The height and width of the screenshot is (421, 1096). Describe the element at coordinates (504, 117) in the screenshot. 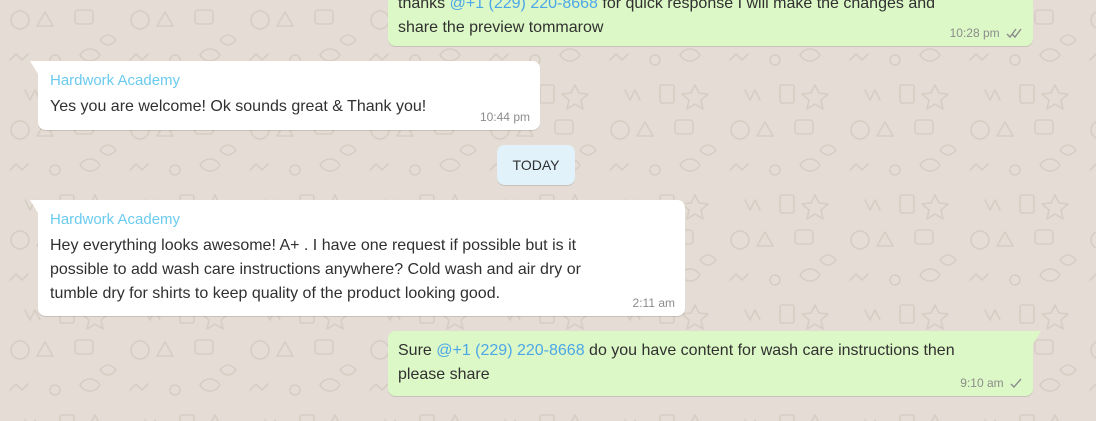

I see `message-time: 10:44 pm` at that location.